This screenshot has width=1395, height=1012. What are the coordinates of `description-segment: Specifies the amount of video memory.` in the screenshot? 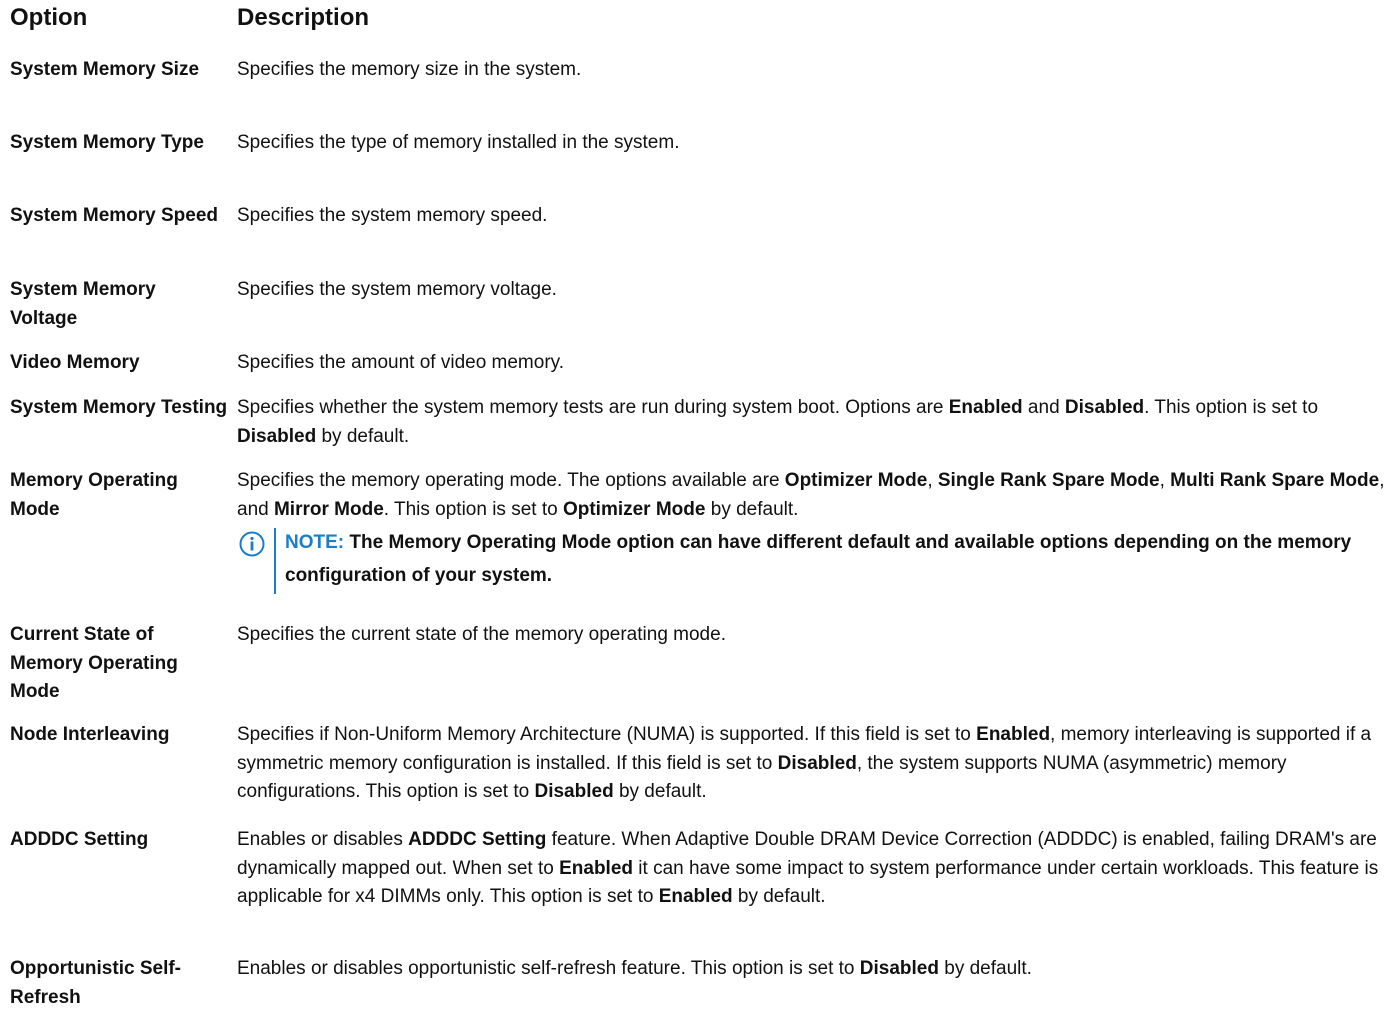 It's located at (401, 362).